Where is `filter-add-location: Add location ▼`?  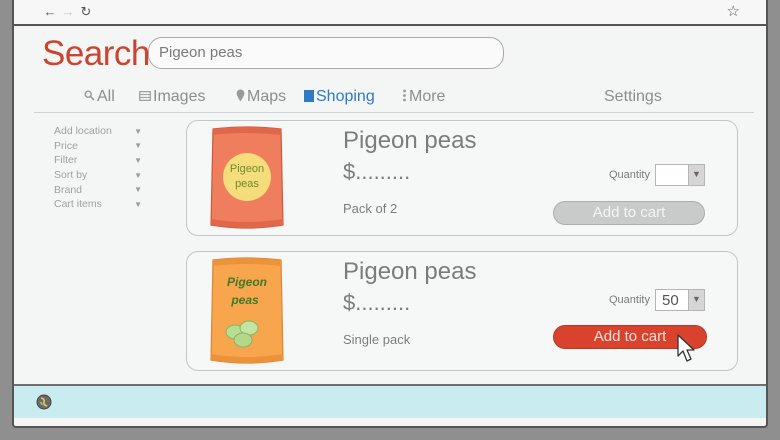 filter-add-location: Add location ▼ is located at coordinates (99, 131).